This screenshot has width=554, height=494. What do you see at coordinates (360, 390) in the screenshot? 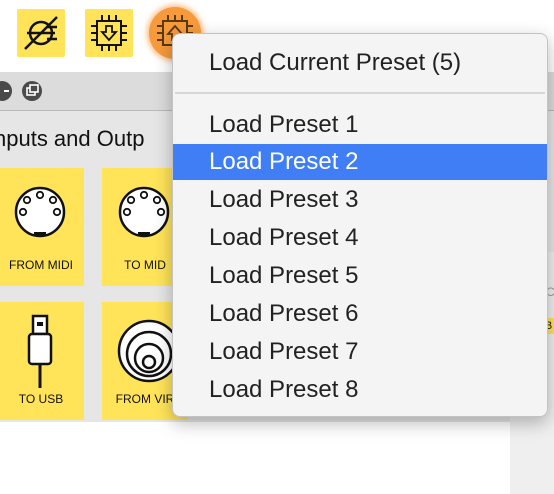
I see `menu-item-load-preset-8: Load Preset 8` at bounding box center [360, 390].